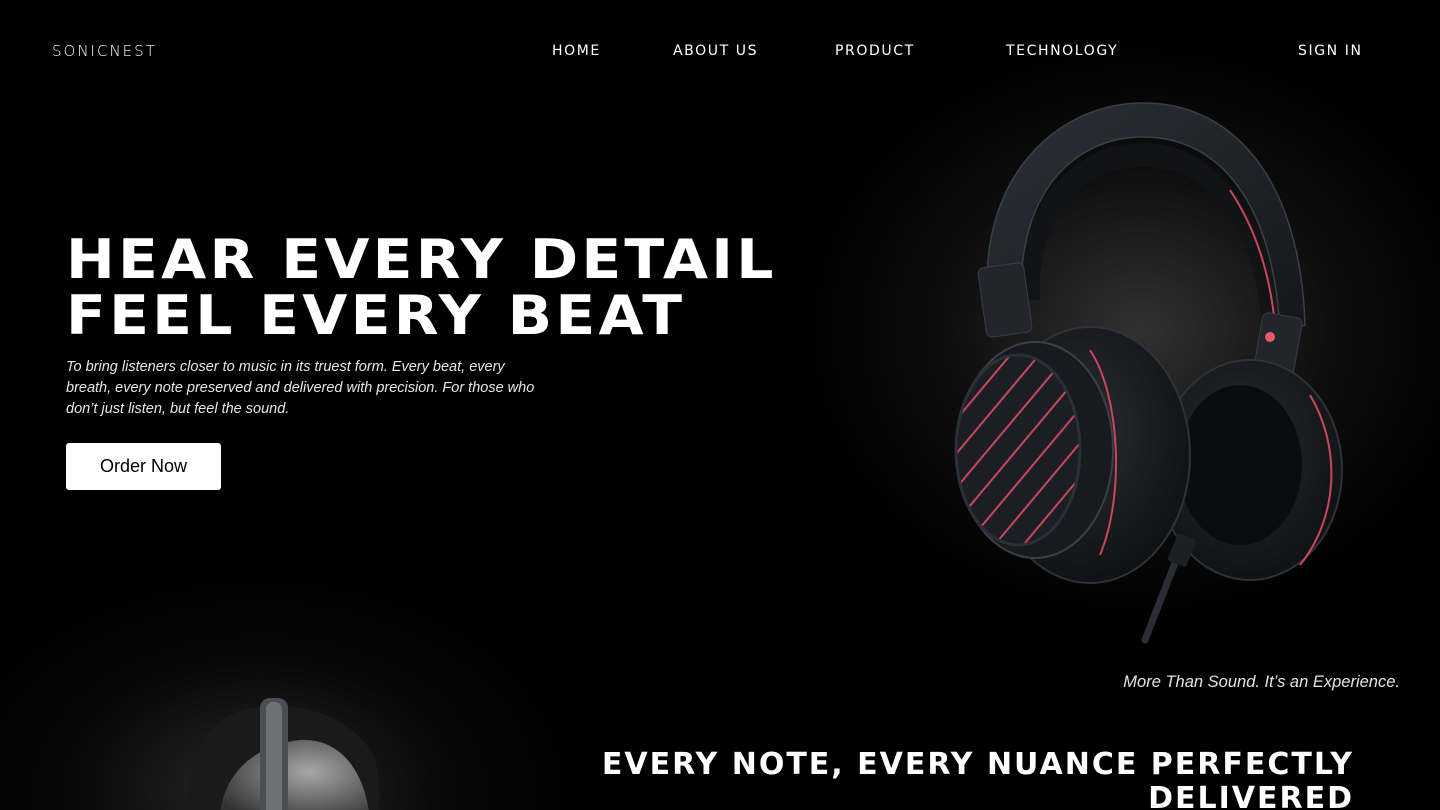 The image size is (1440, 810). Describe the element at coordinates (1062, 51) in the screenshot. I see `nav-link-technology: TECHNOLOGY` at that location.